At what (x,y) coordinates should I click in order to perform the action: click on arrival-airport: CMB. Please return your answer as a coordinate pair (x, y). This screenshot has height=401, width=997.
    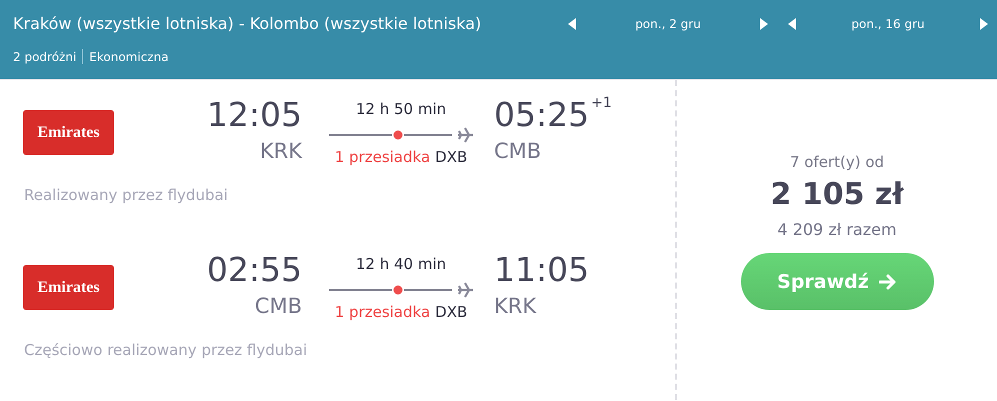
    Looking at the image, I should click on (518, 151).